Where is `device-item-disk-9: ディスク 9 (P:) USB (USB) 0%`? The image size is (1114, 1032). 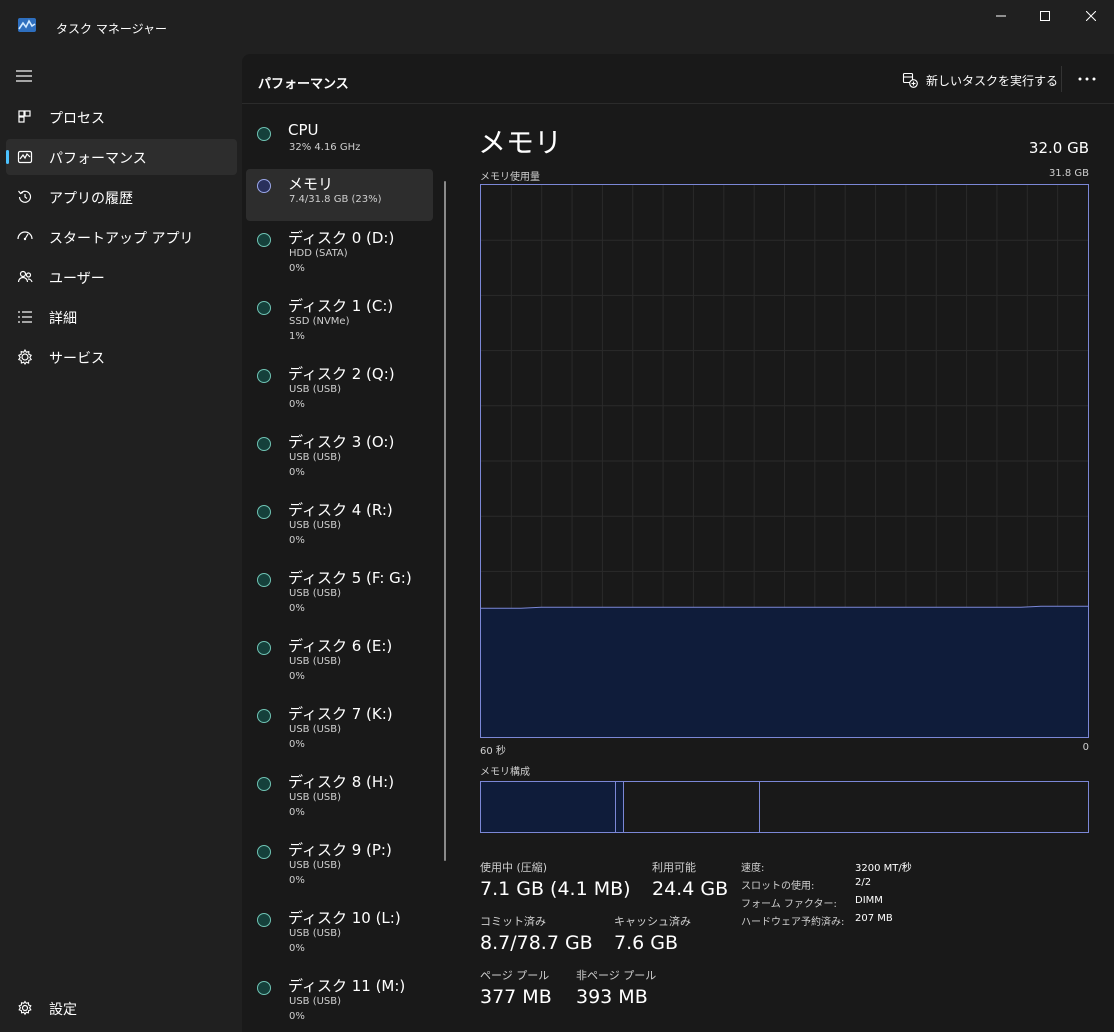 device-item-disk-9: ディスク 9 (P:) USB (USB) 0% is located at coordinates (339, 861).